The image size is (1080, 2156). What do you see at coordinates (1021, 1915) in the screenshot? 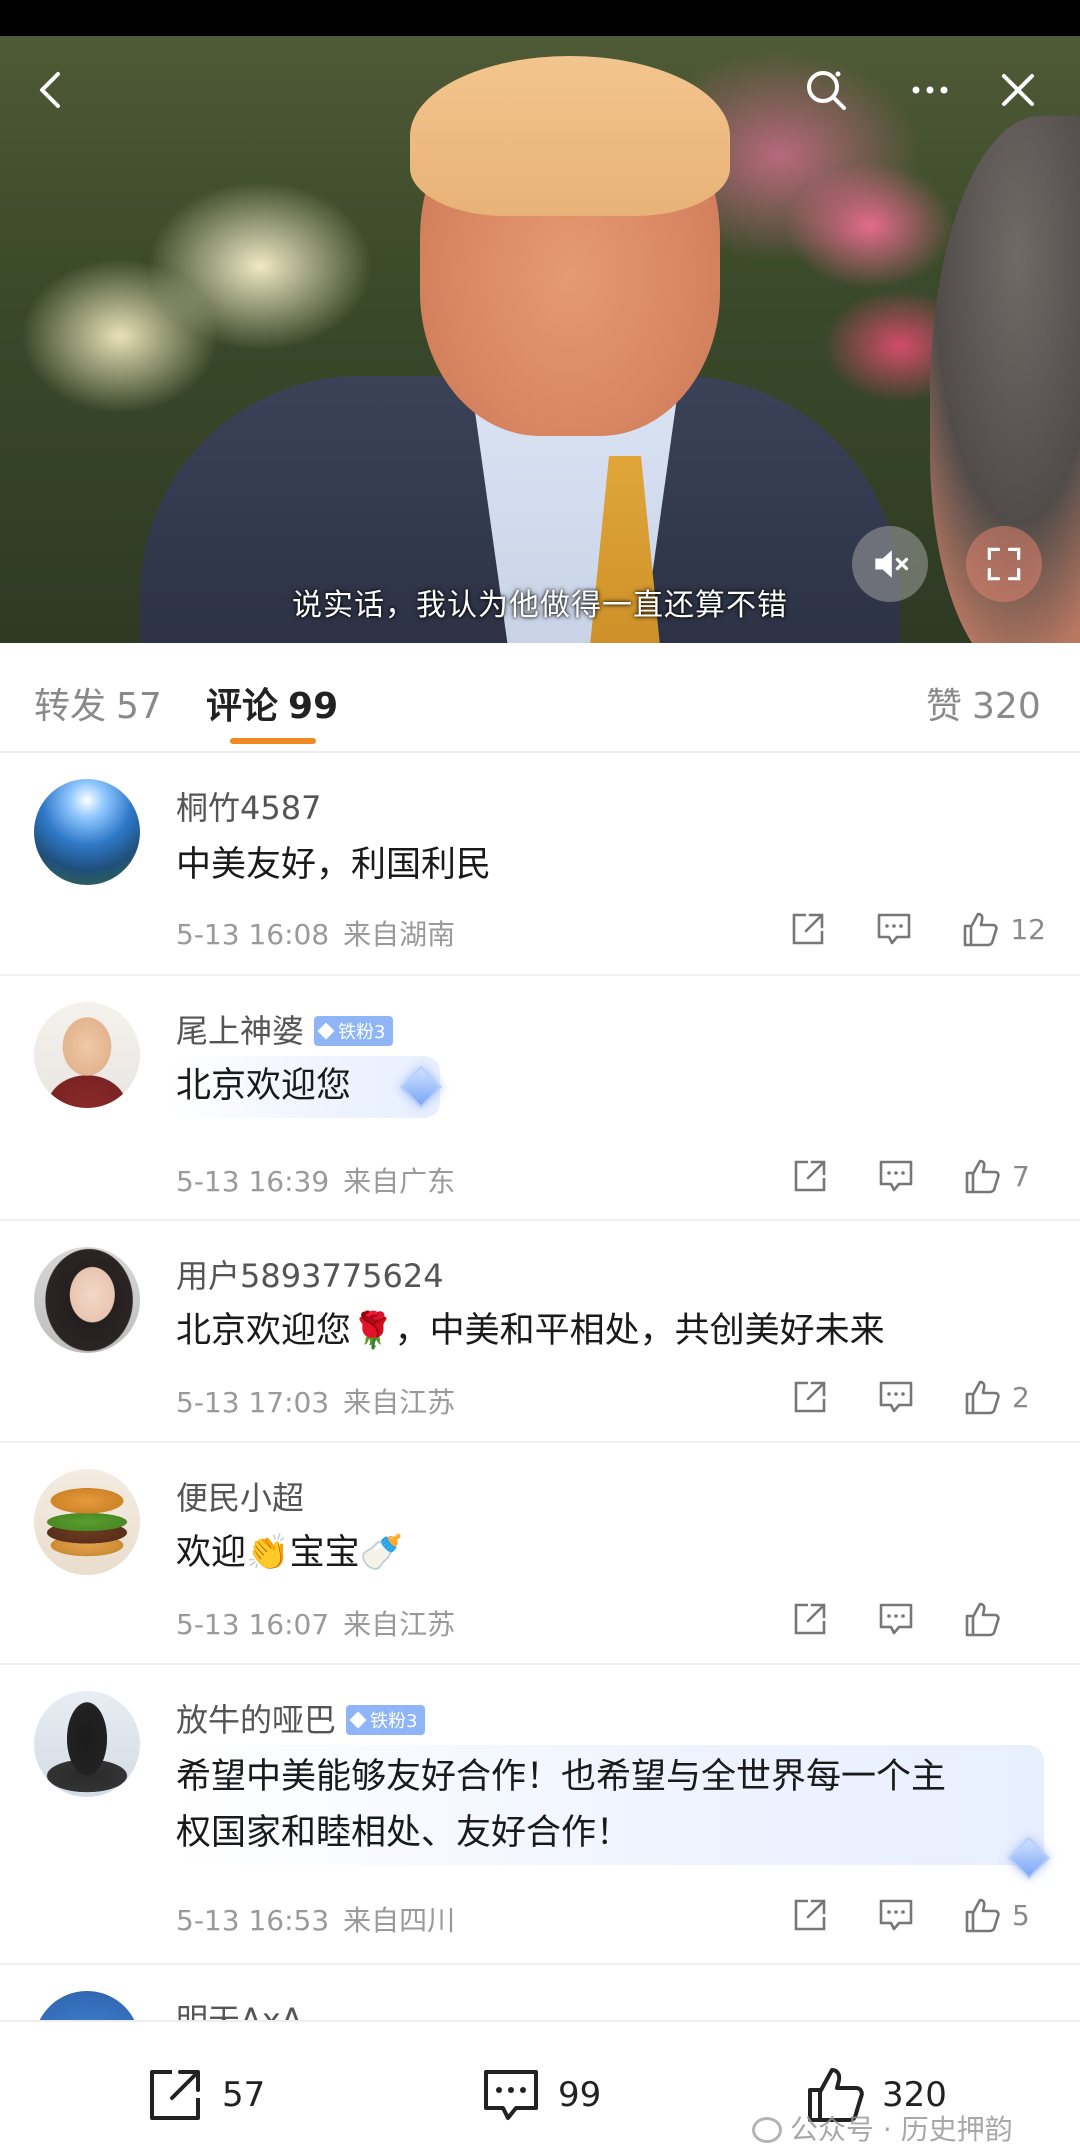
I see `like-count: 5` at bounding box center [1021, 1915].